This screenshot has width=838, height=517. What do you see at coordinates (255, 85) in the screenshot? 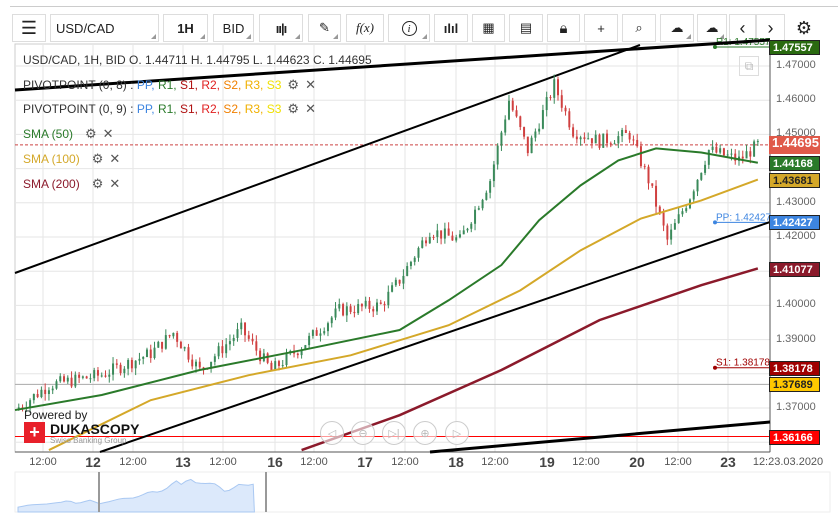
I see `pivot-item-r3: R3,` at bounding box center [255, 85].